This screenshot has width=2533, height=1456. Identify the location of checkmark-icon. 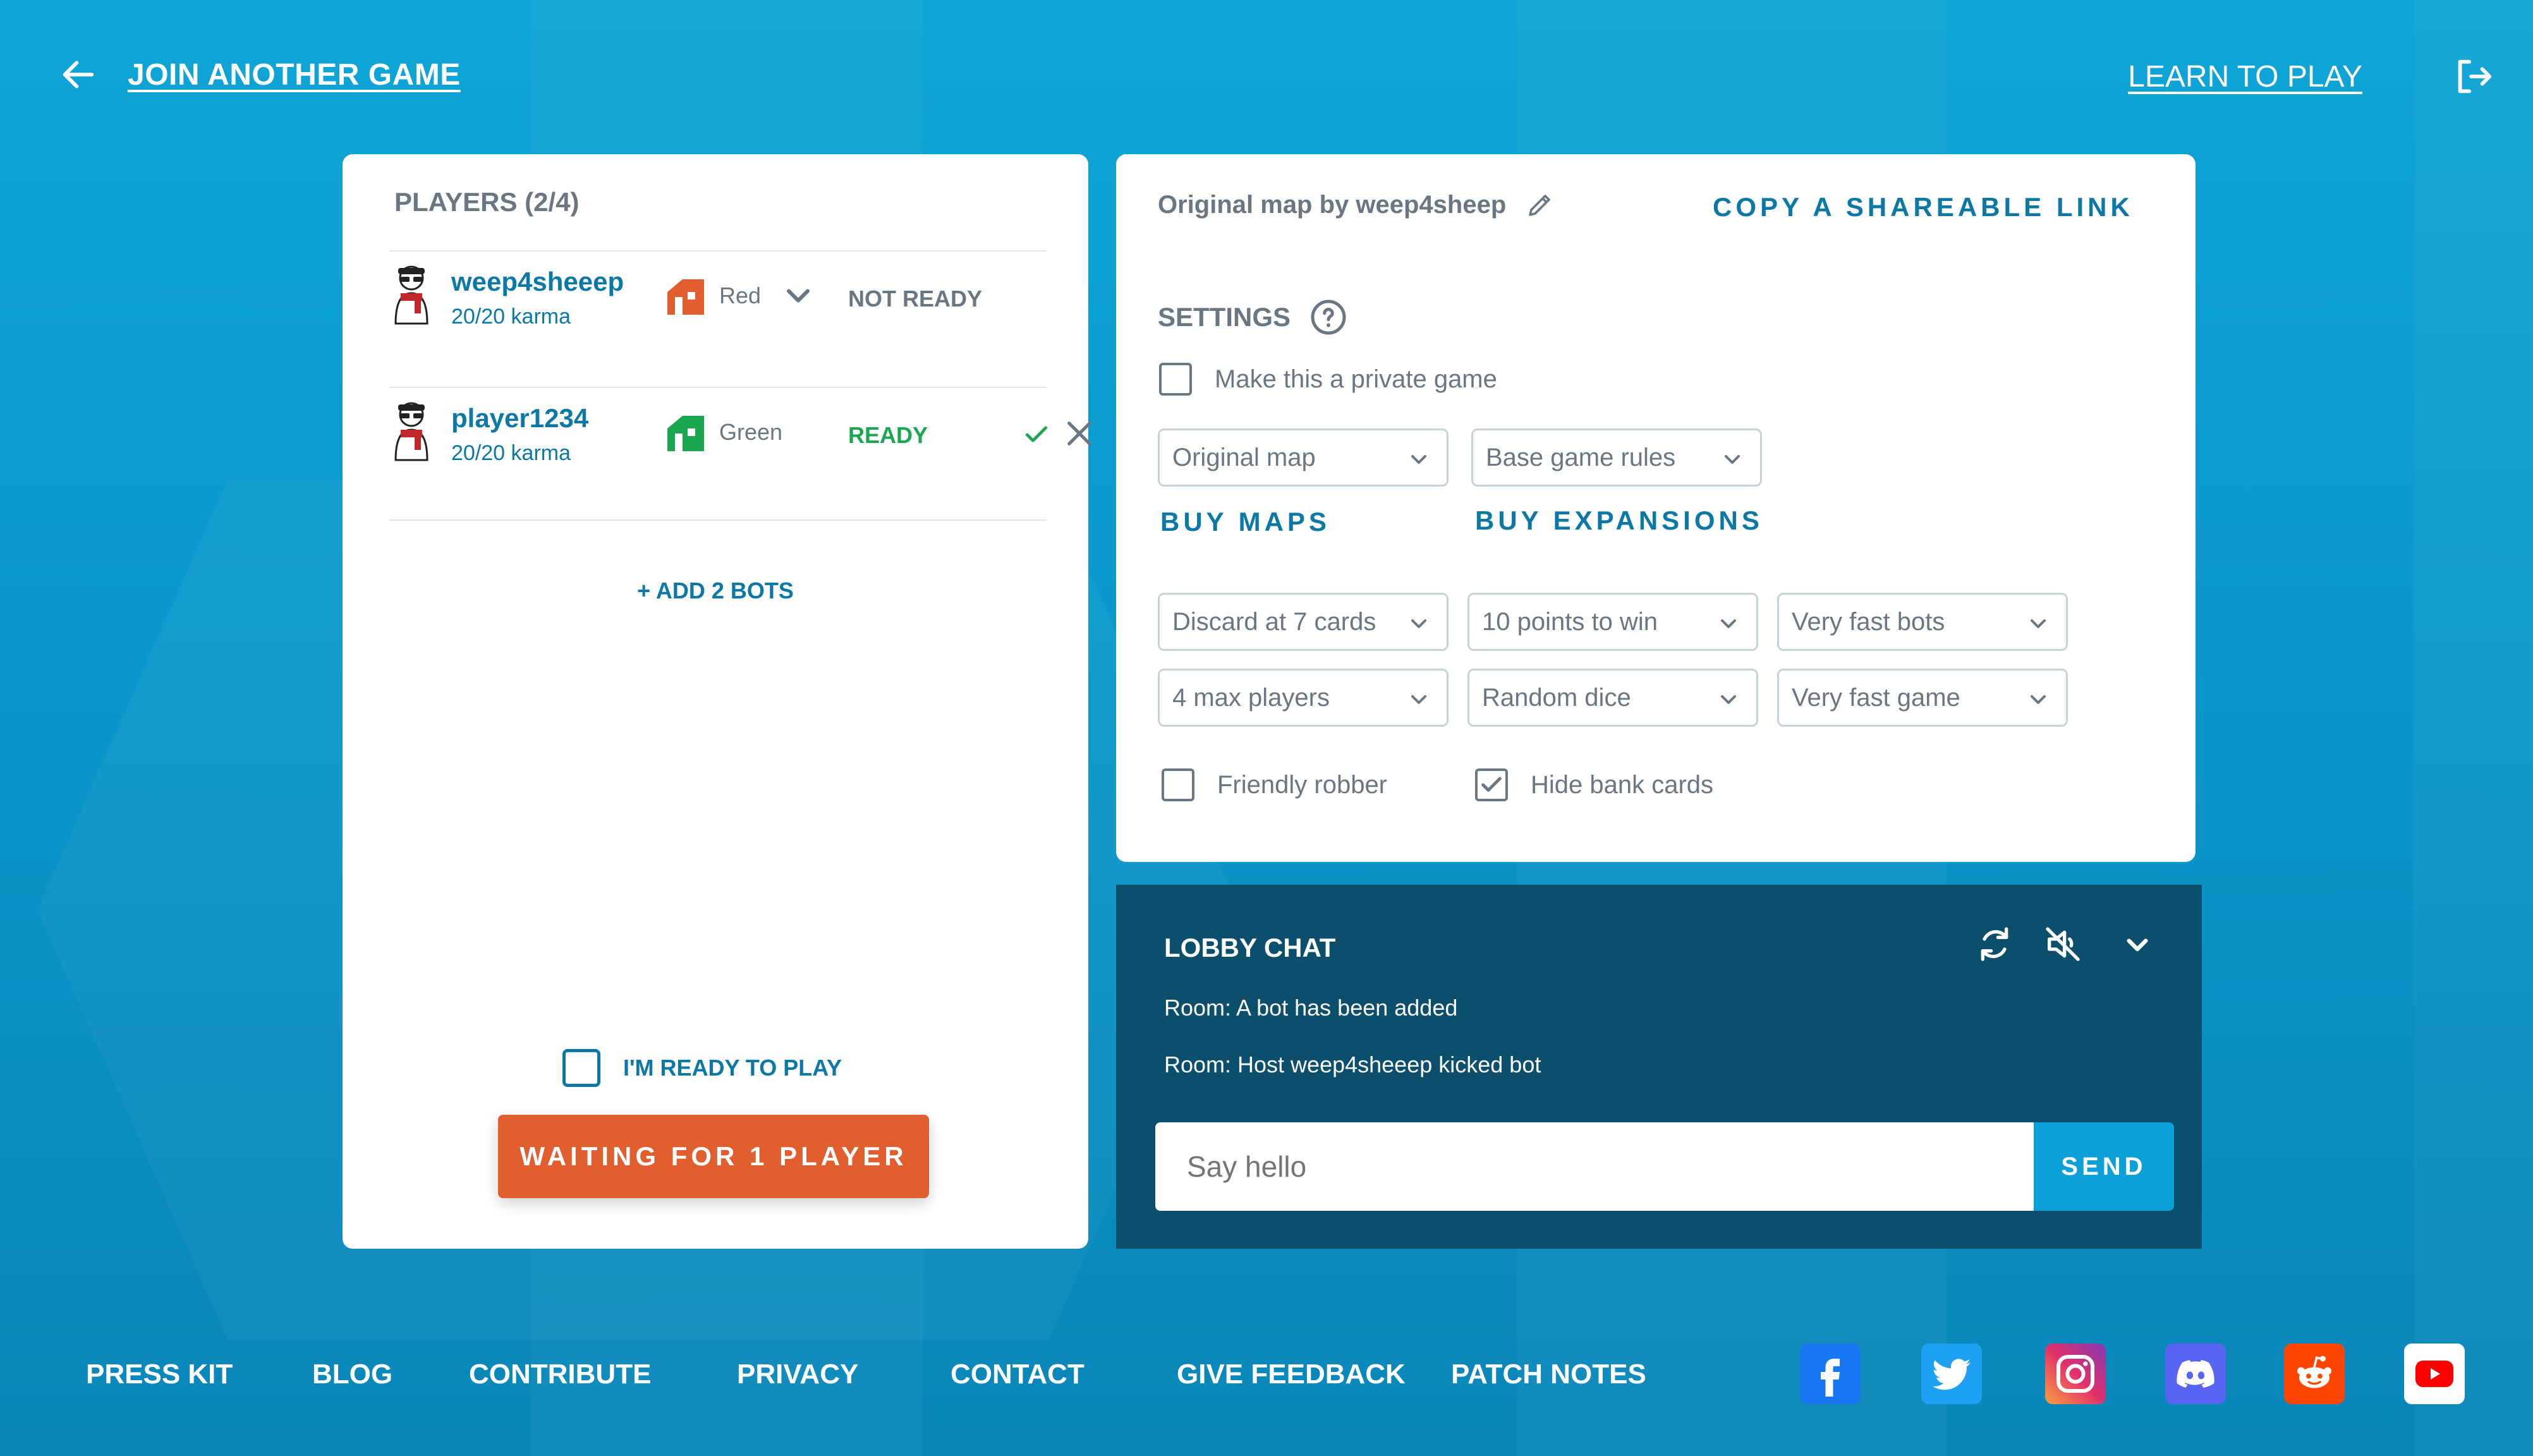
(1491, 784).